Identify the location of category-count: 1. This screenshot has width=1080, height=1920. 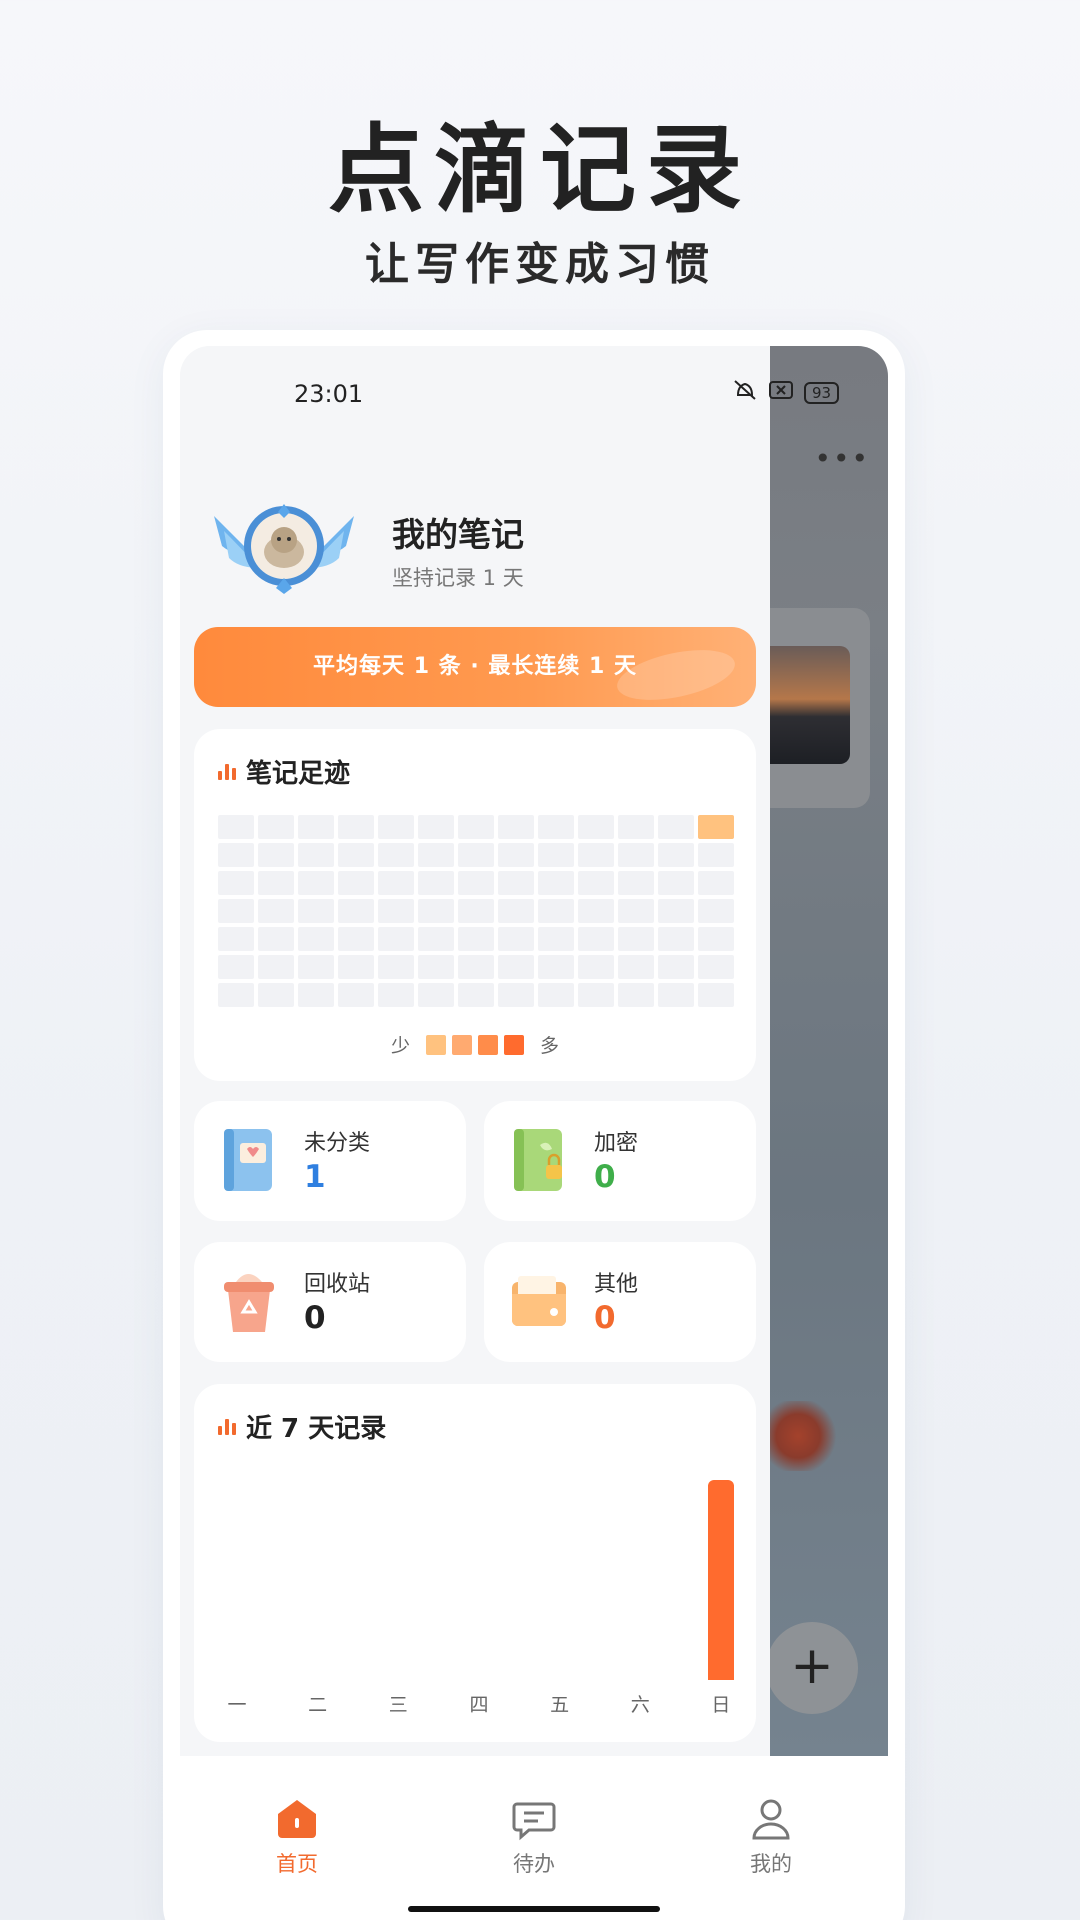
(315, 1177).